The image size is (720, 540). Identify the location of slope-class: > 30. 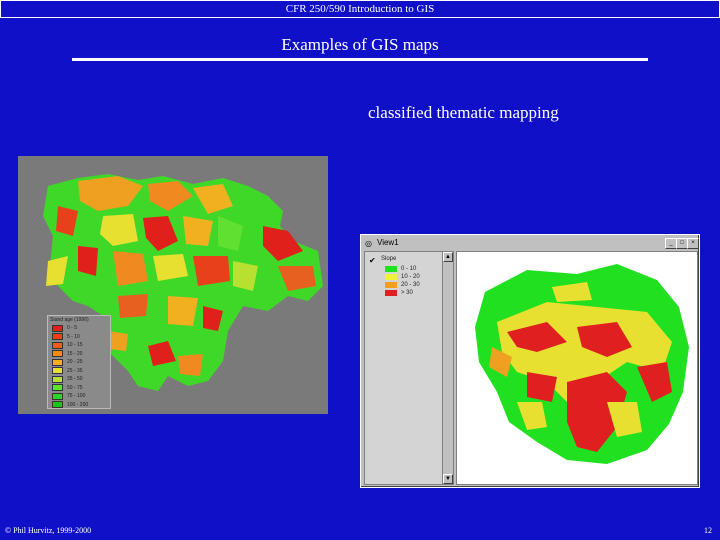
(399, 293).